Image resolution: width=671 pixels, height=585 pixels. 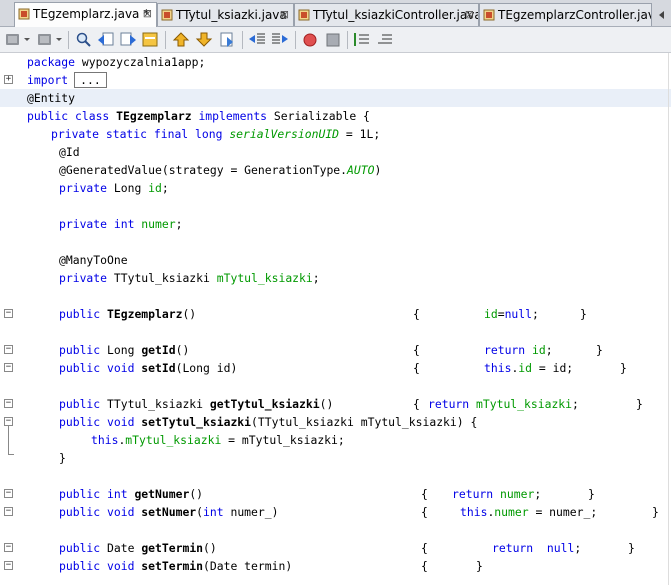 What do you see at coordinates (13, 39) in the screenshot?
I see `back-icon` at bounding box center [13, 39].